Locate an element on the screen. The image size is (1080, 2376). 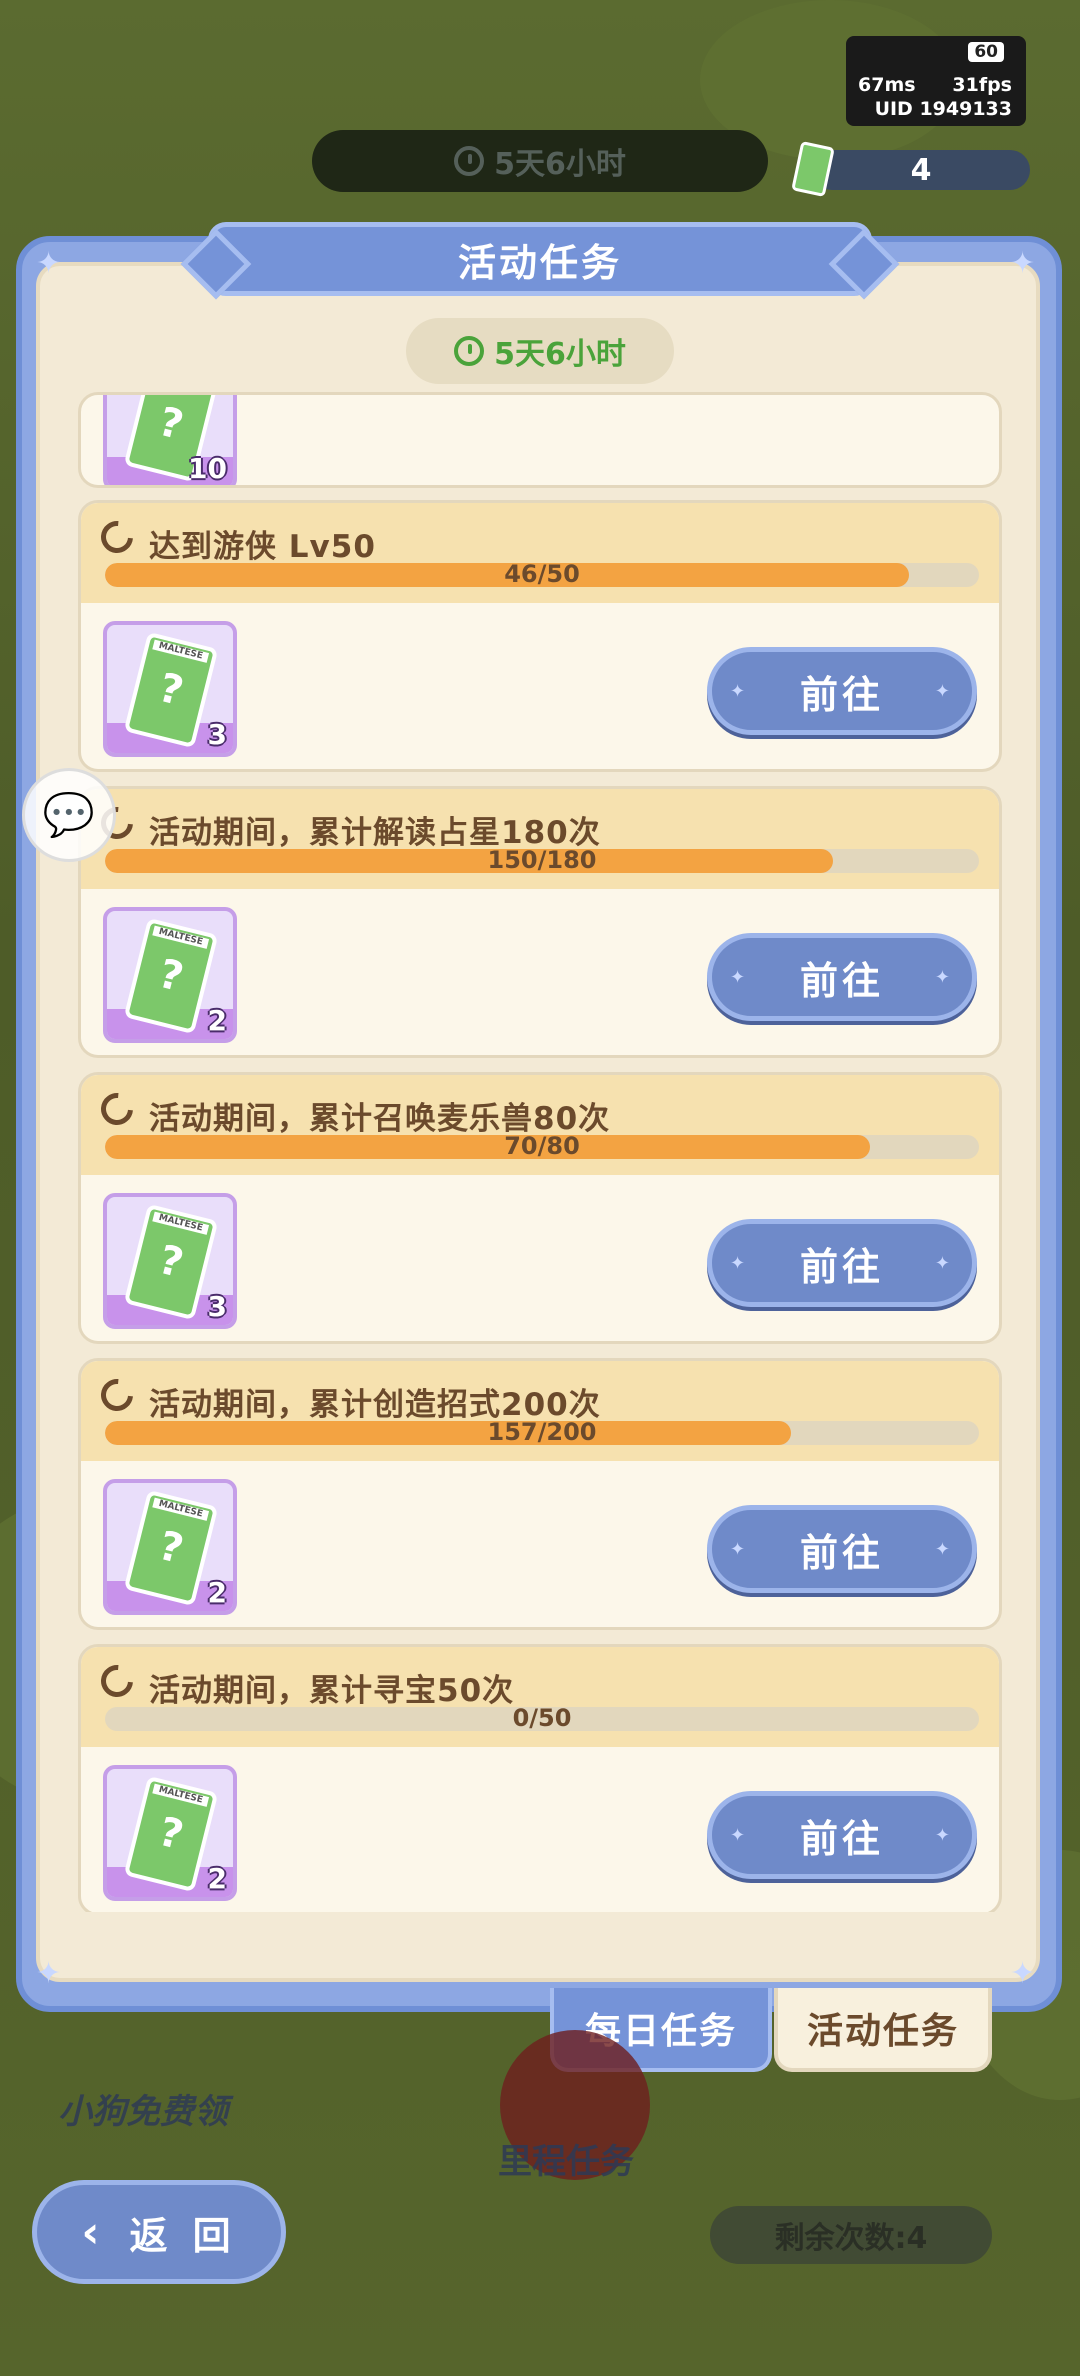
reward-count: 10 is located at coordinates (207, 468).